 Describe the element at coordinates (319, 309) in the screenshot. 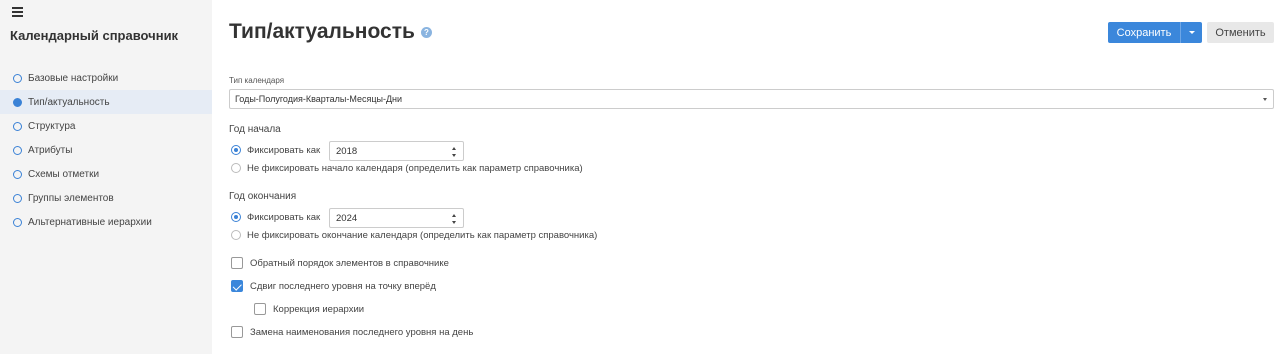

I see `hierarchy-correction-label: Коррекция иерархии` at that location.